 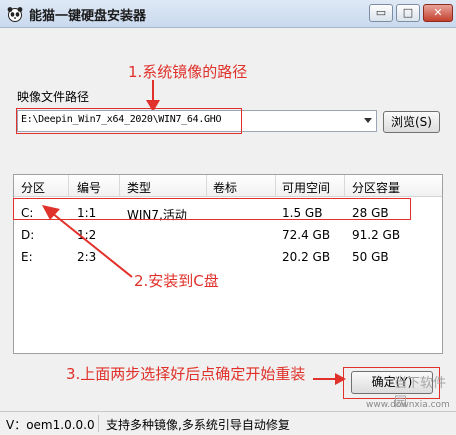 What do you see at coordinates (15, 14) in the screenshot?
I see `panda-icon` at bounding box center [15, 14].